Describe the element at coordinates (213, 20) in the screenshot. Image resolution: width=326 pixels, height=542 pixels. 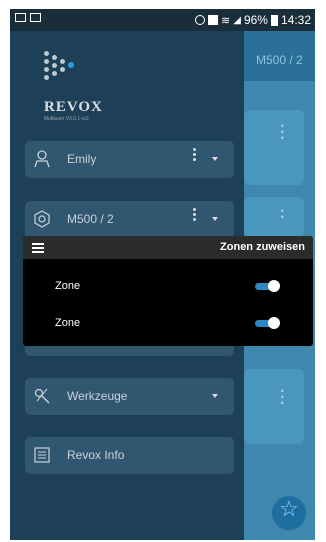
I see `mute-icon` at that location.